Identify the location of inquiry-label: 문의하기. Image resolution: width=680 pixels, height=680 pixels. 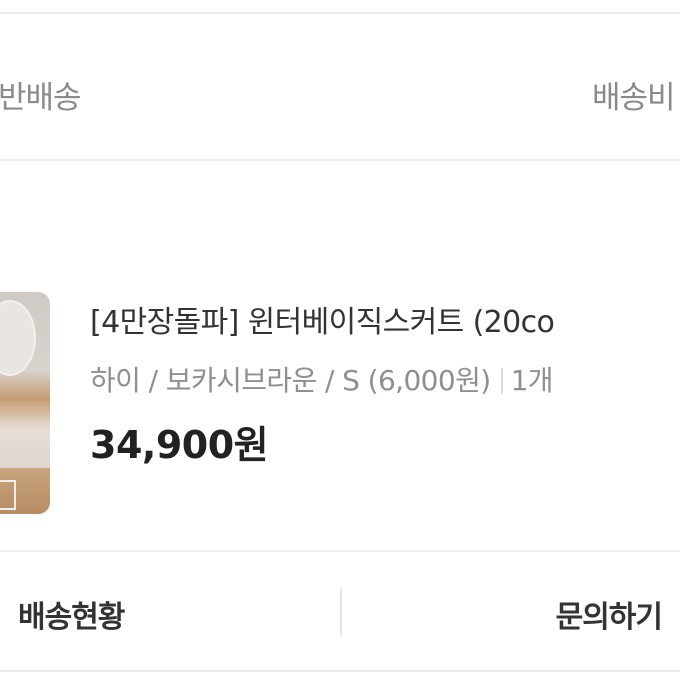
(609, 617).